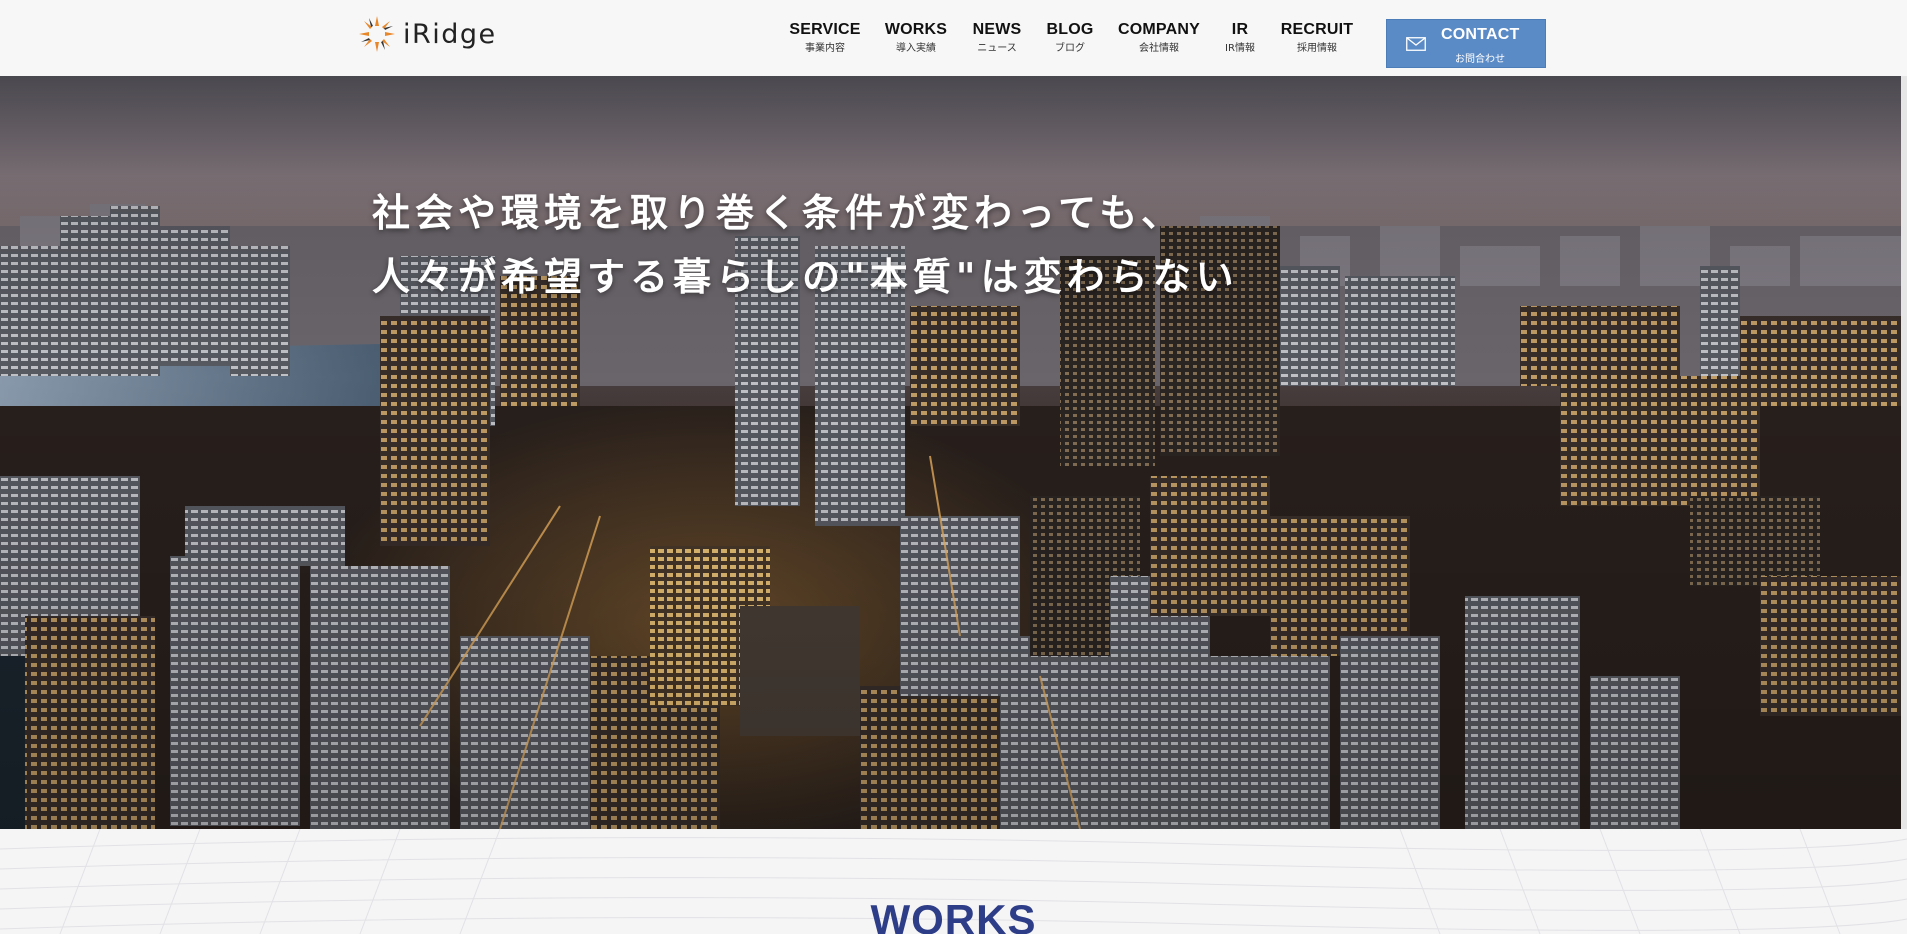 This screenshot has height=934, width=1907. What do you see at coordinates (1904, 452) in the screenshot?
I see `page-scrollbar` at bounding box center [1904, 452].